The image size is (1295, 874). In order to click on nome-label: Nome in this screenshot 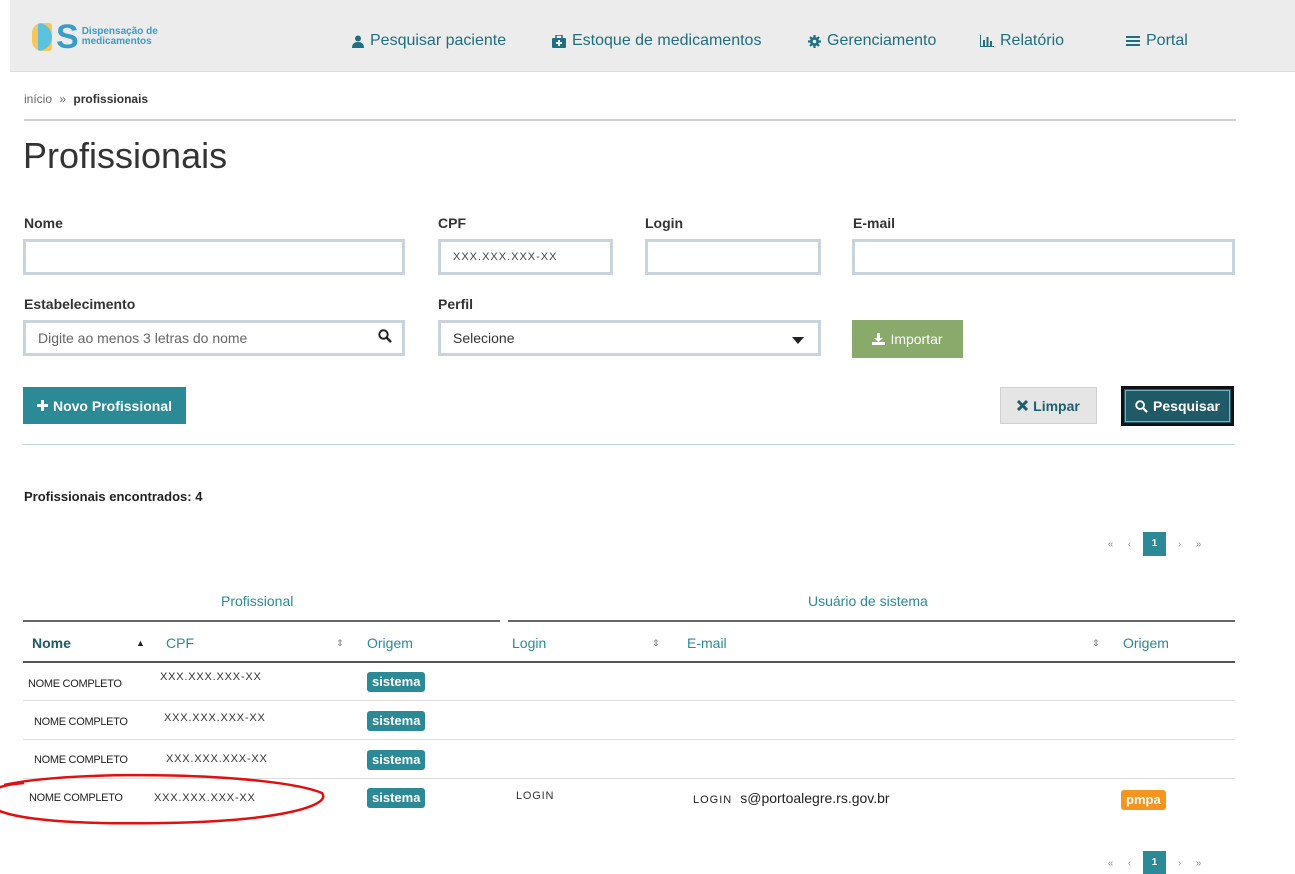, I will do `click(43, 223)`.